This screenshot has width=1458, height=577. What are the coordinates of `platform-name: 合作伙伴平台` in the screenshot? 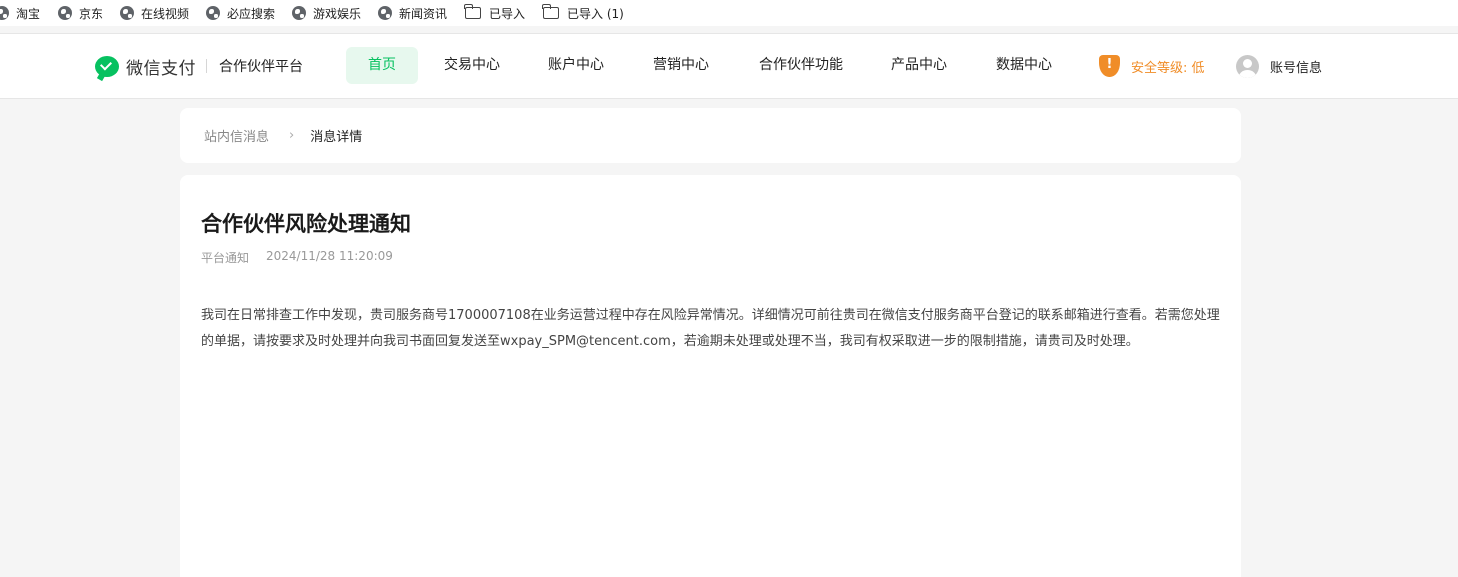 It's located at (261, 67).